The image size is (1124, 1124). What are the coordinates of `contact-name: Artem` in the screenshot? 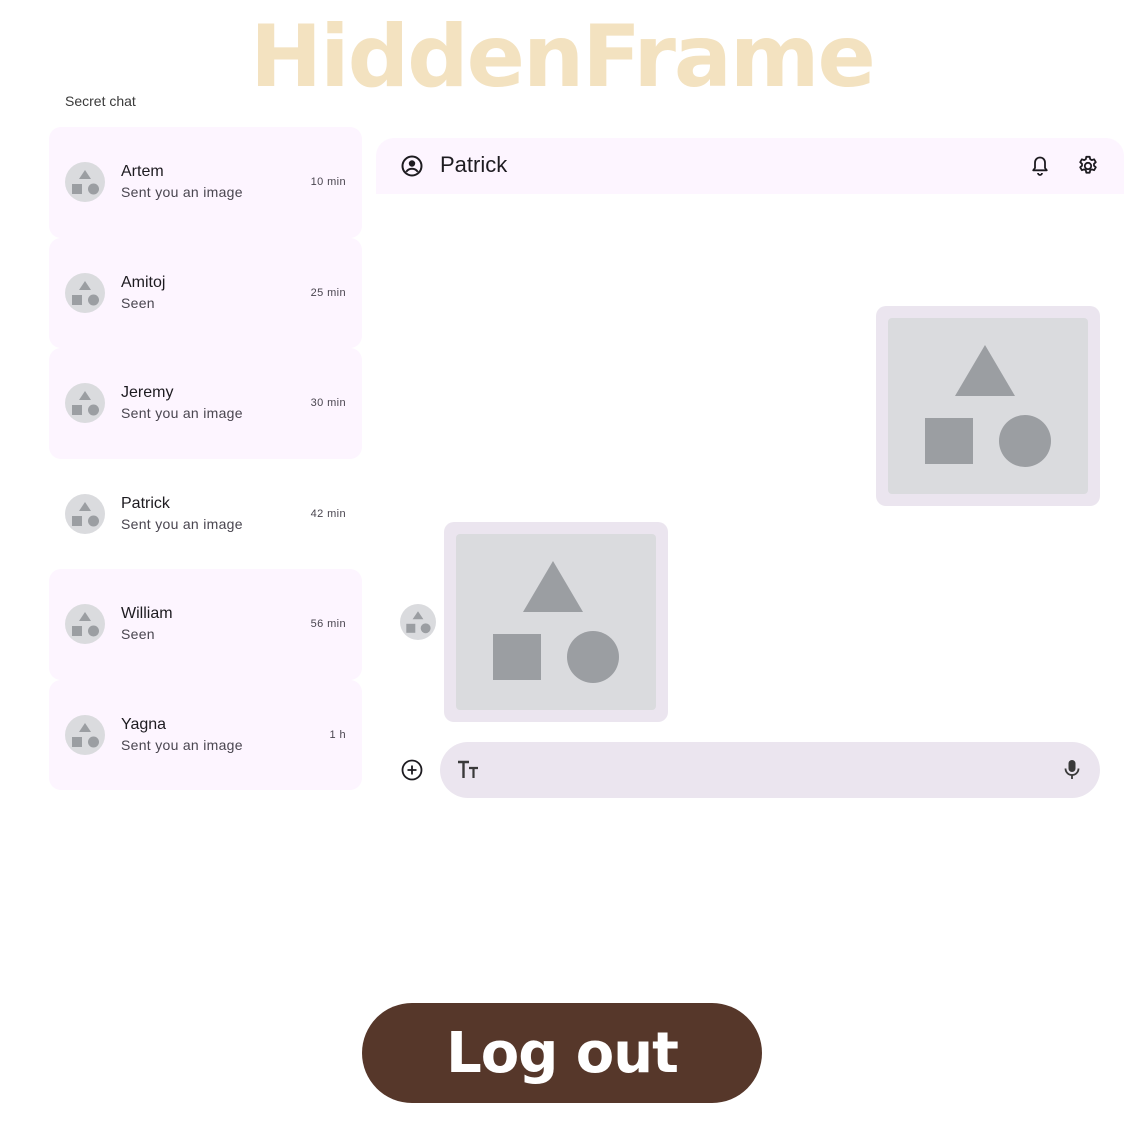 It's located at (142, 171).